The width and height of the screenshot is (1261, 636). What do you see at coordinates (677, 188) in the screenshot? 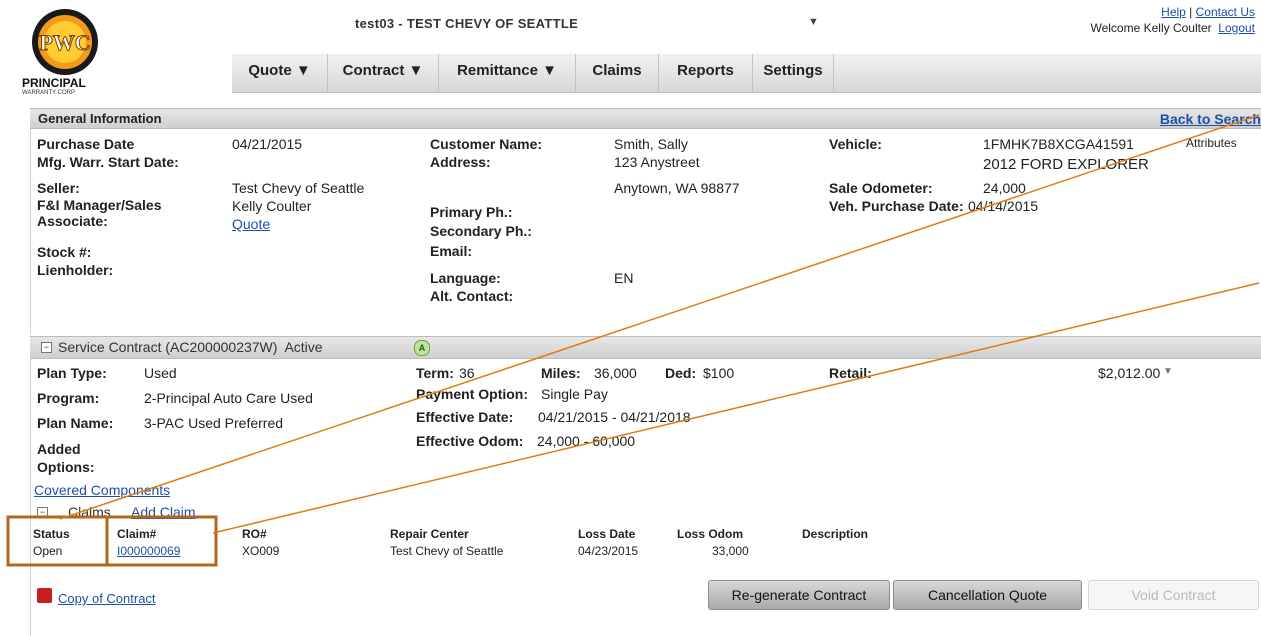
I see `address-line2: Anytown, WA 98877` at bounding box center [677, 188].